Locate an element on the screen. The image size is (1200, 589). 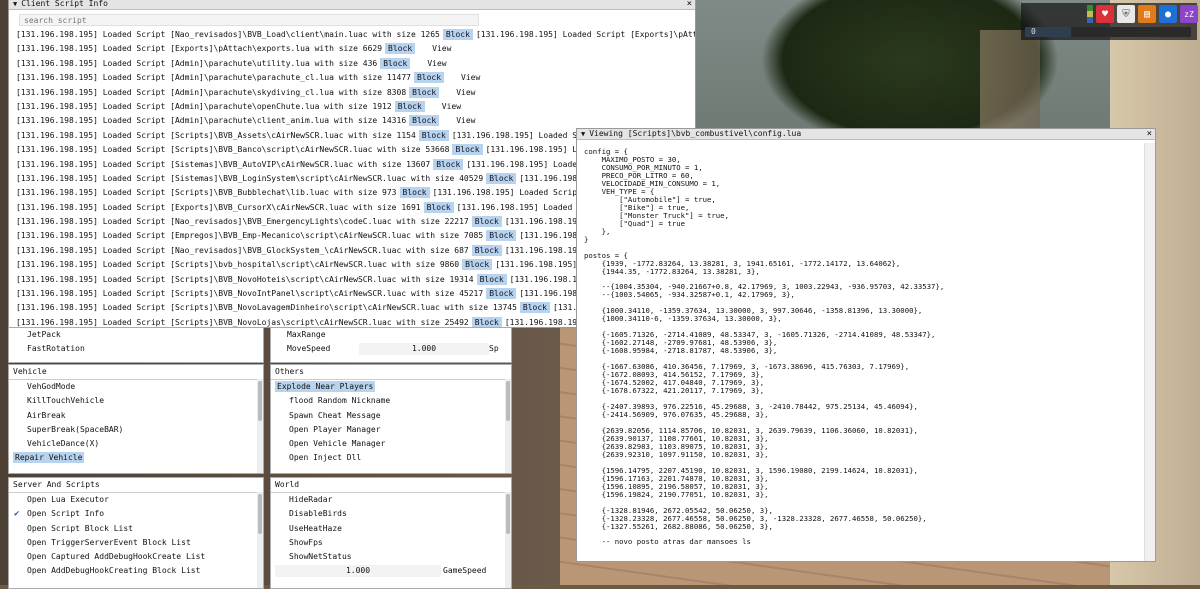
others-item: flood Random Nickname is located at coordinates (391, 401).